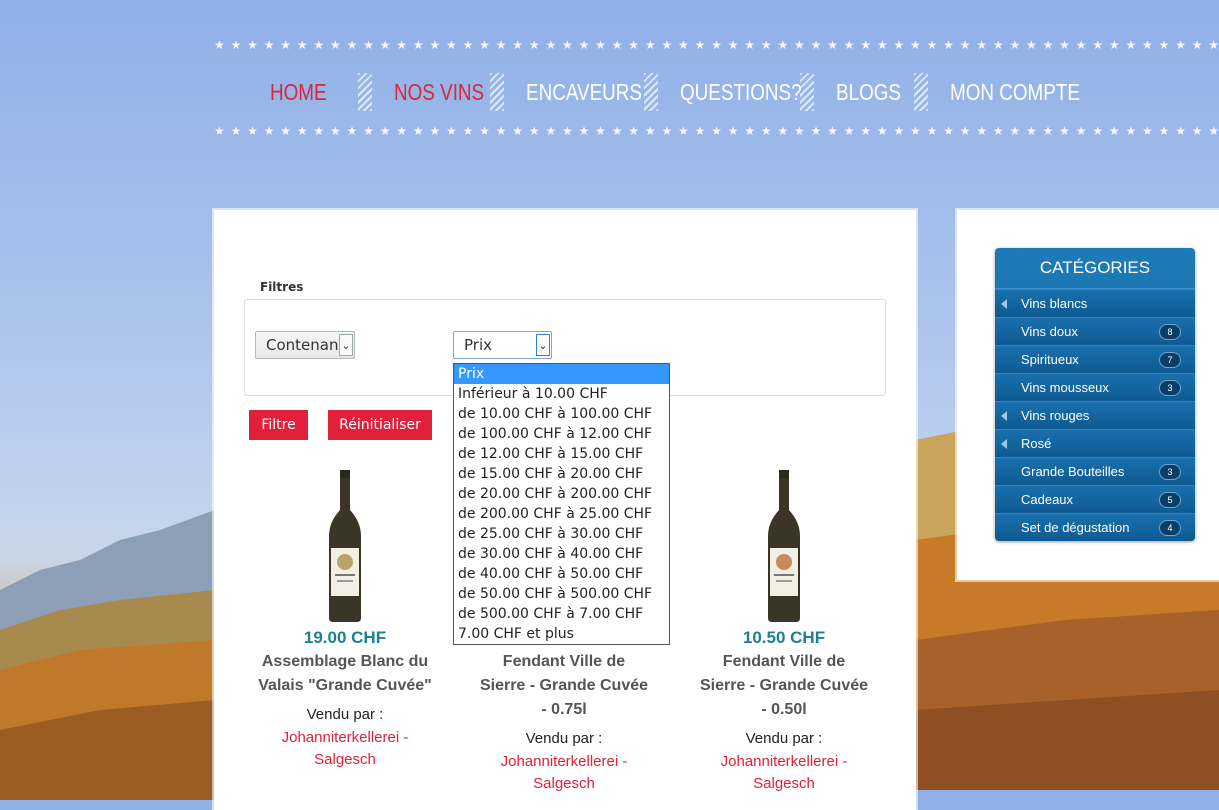  What do you see at coordinates (1095, 359) in the screenshot?
I see `category-spiritueux: Spiritueux 7` at bounding box center [1095, 359].